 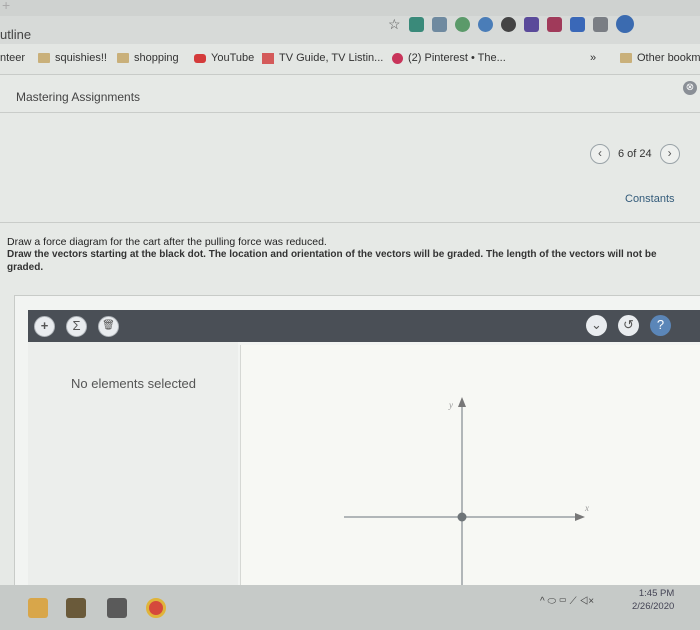 What do you see at coordinates (669, 154) in the screenshot?
I see `next-item-button: ›` at bounding box center [669, 154].